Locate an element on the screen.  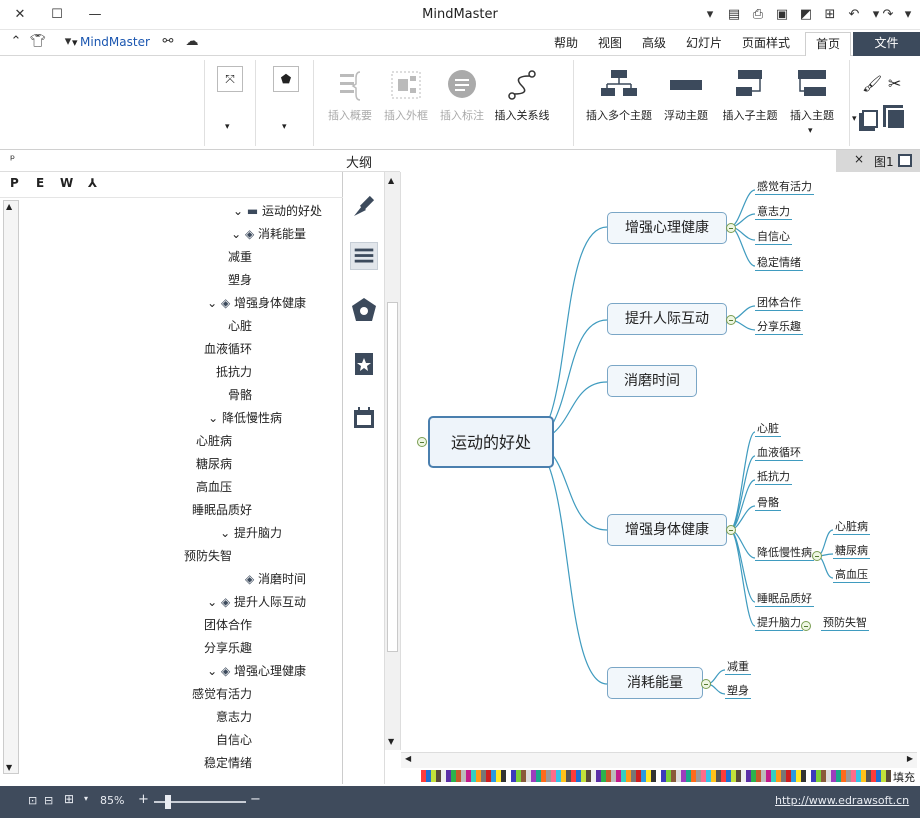
subtopic: 心脏病 is located at coordinates (851, 527).